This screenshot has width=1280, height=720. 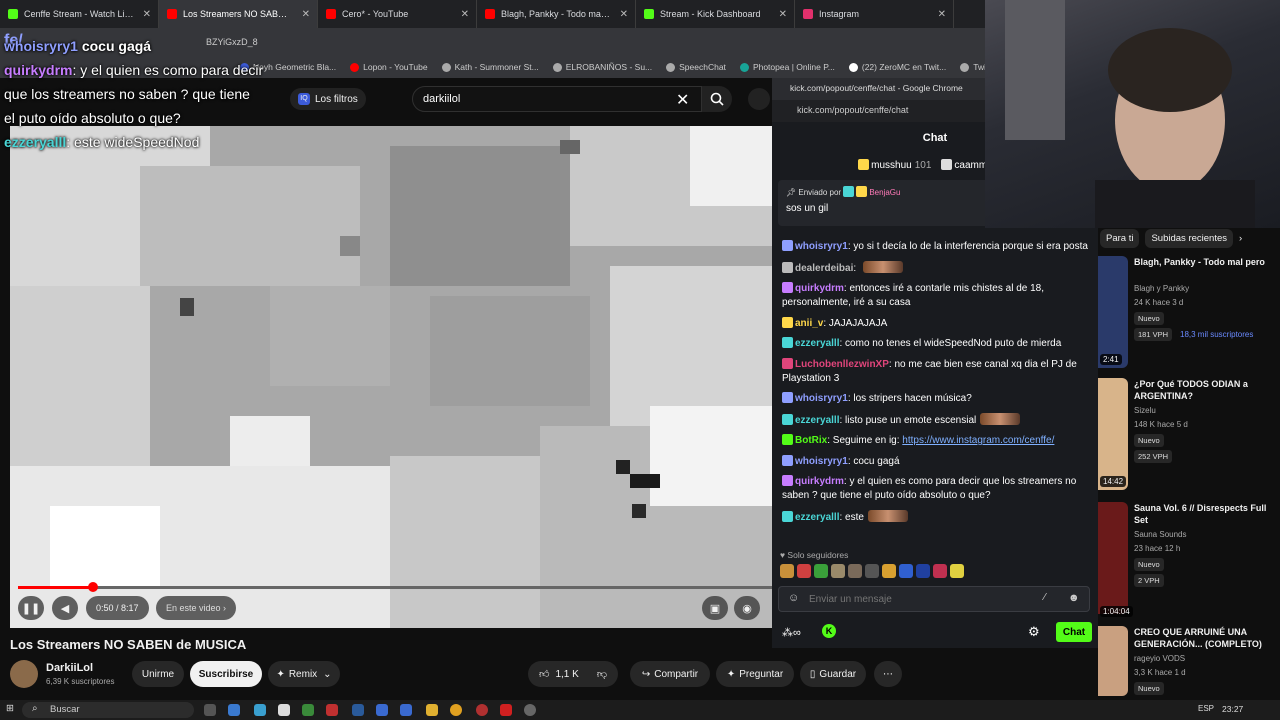 What do you see at coordinates (456, 710) in the screenshot?
I see `chrome-icon` at bounding box center [456, 710].